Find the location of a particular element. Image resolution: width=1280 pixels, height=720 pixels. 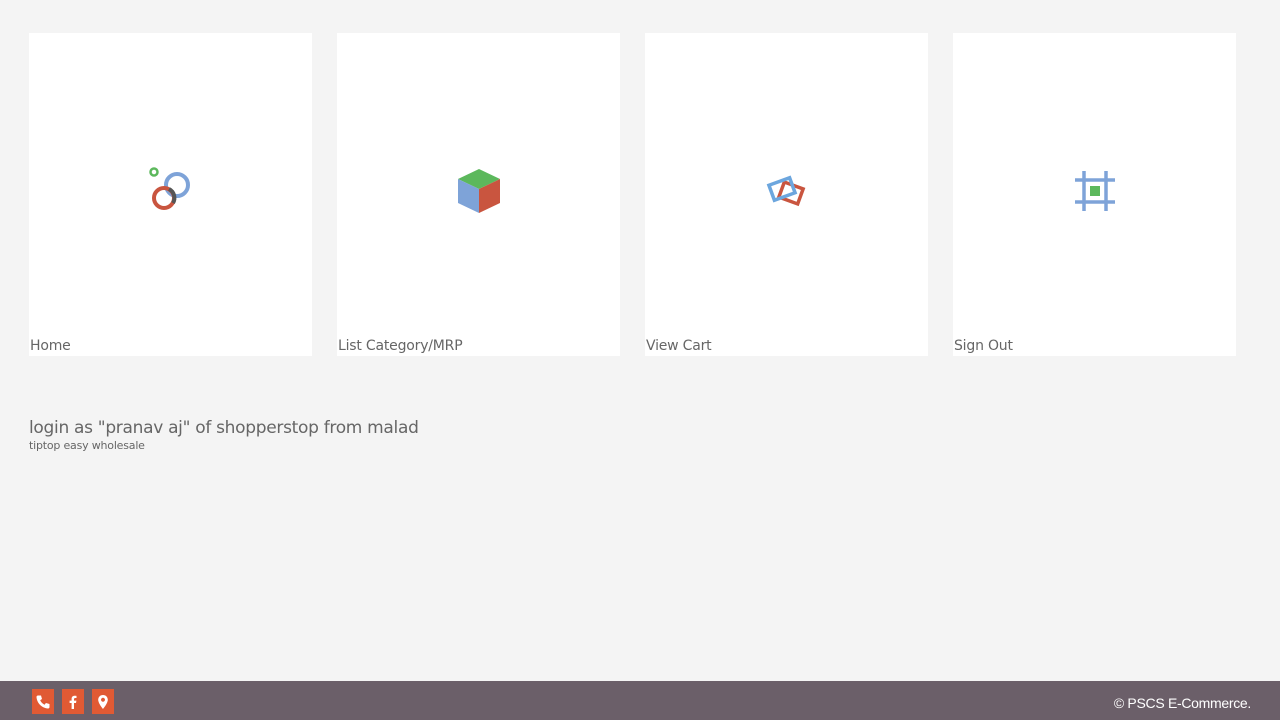

tile-home: Home is located at coordinates (170, 194).